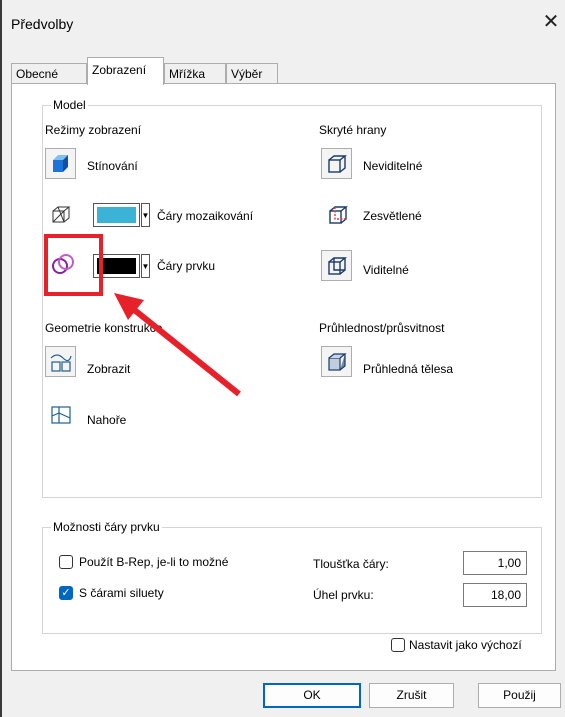 This screenshot has width=565, height=717. What do you see at coordinates (292, 577) in the screenshot?
I see `feature-options-group: Možnosti čáry prvku` at bounding box center [292, 577].